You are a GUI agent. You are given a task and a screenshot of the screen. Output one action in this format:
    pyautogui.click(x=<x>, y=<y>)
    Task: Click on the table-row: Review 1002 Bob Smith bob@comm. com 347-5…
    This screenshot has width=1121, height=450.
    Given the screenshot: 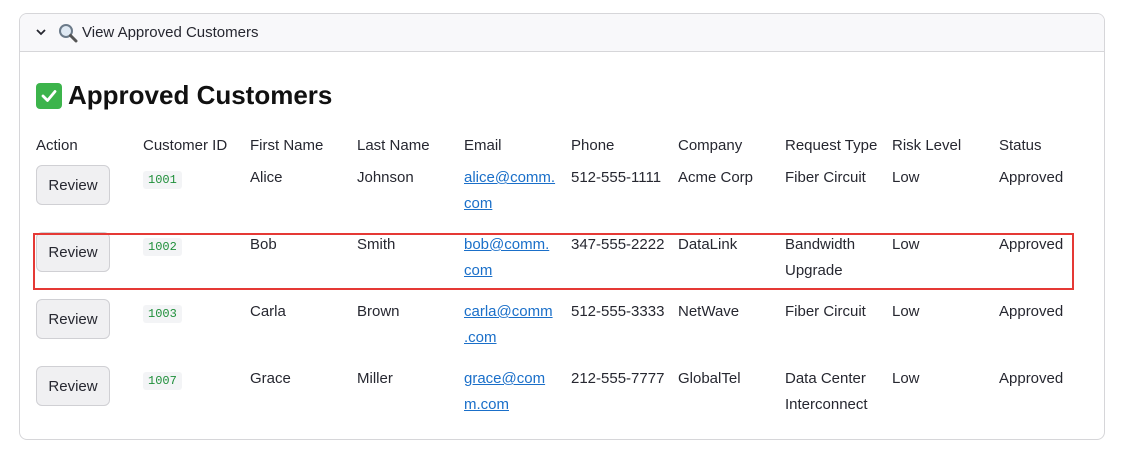 What is the action you would take?
    pyautogui.click(x=557, y=260)
    